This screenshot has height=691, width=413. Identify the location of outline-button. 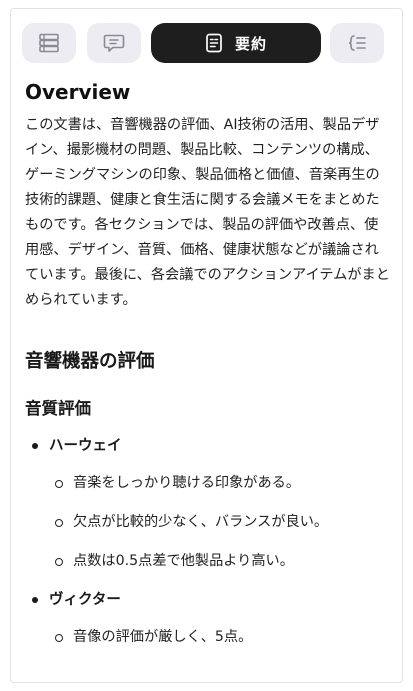
(357, 43).